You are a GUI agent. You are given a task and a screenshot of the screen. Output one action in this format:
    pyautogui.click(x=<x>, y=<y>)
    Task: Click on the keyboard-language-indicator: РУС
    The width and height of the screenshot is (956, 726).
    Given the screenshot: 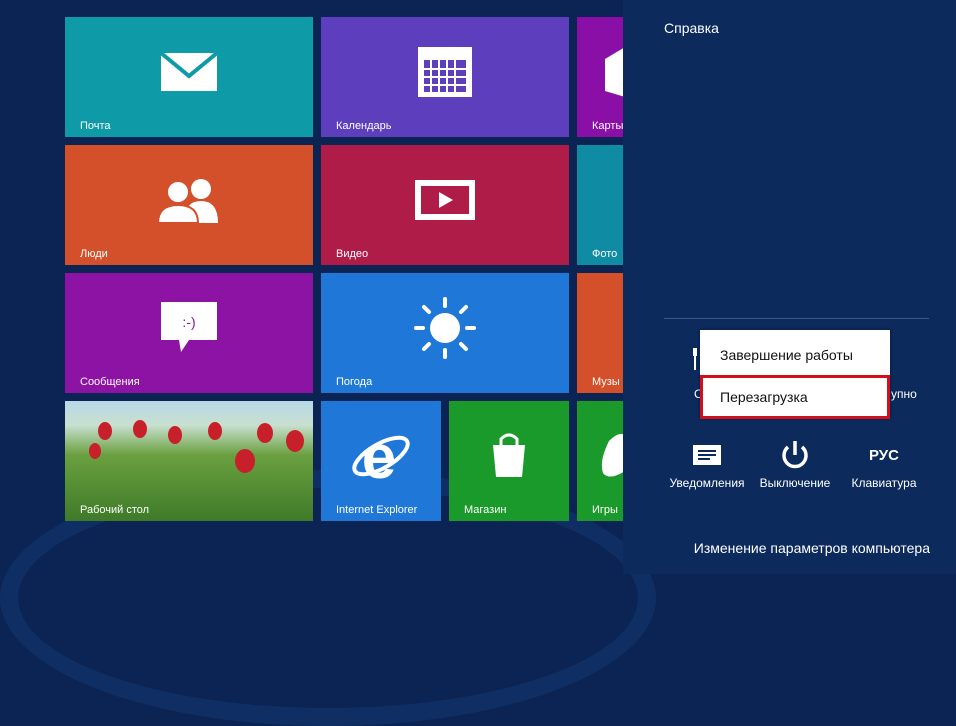 What is the action you would take?
    pyautogui.click(x=884, y=455)
    